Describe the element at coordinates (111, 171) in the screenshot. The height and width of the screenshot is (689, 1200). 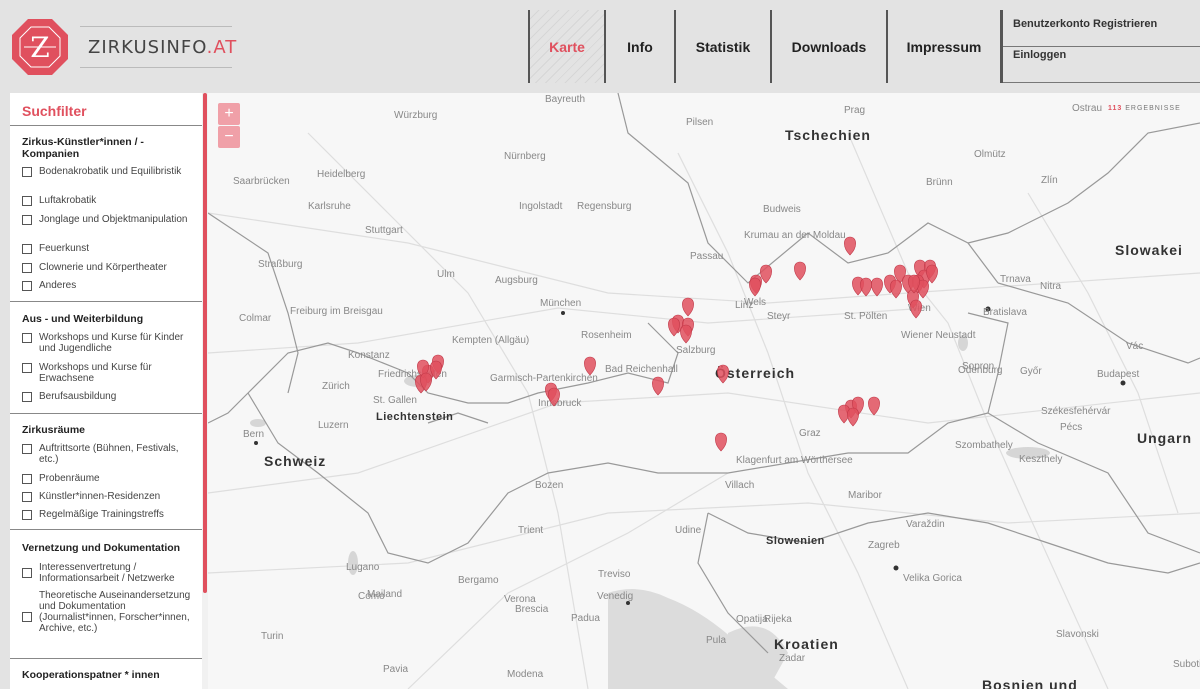
I see `filter-option: Bodenakrobatik und Equilibristik` at that location.